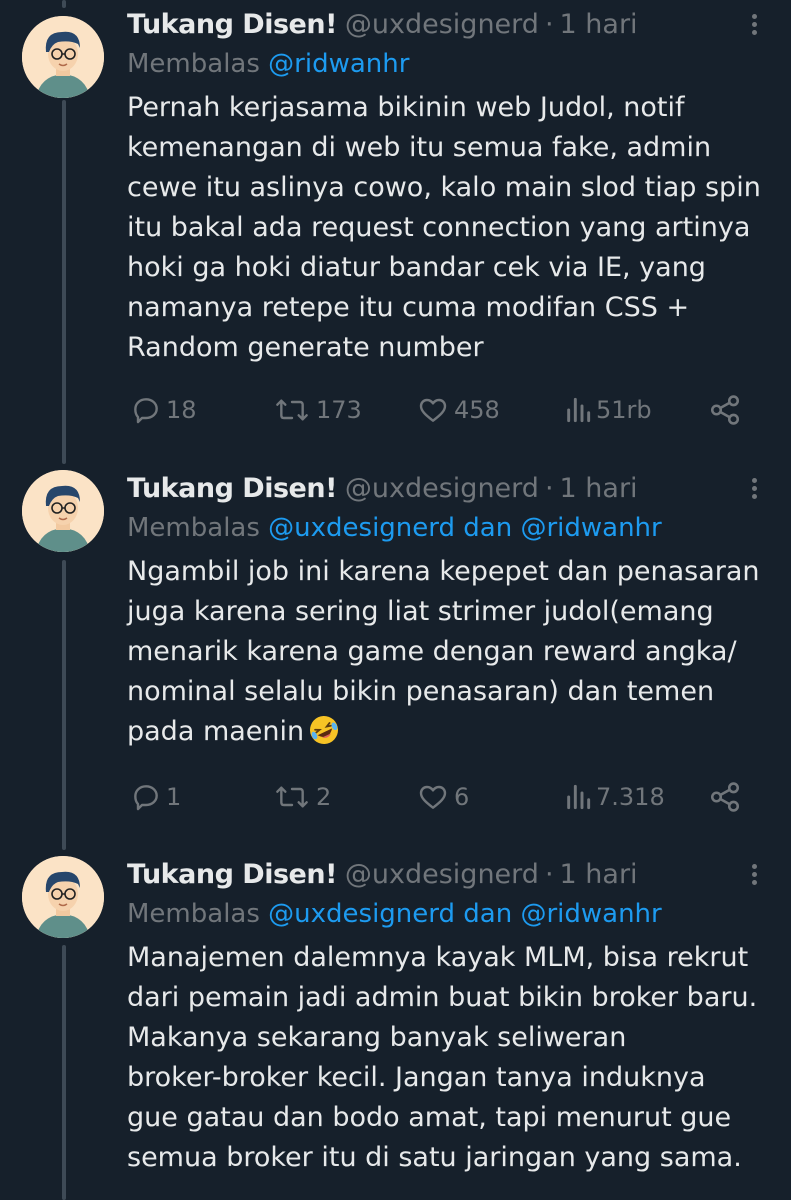  I want to click on rolling-on-floor-laughing-emoji-icon, so click(324, 730).